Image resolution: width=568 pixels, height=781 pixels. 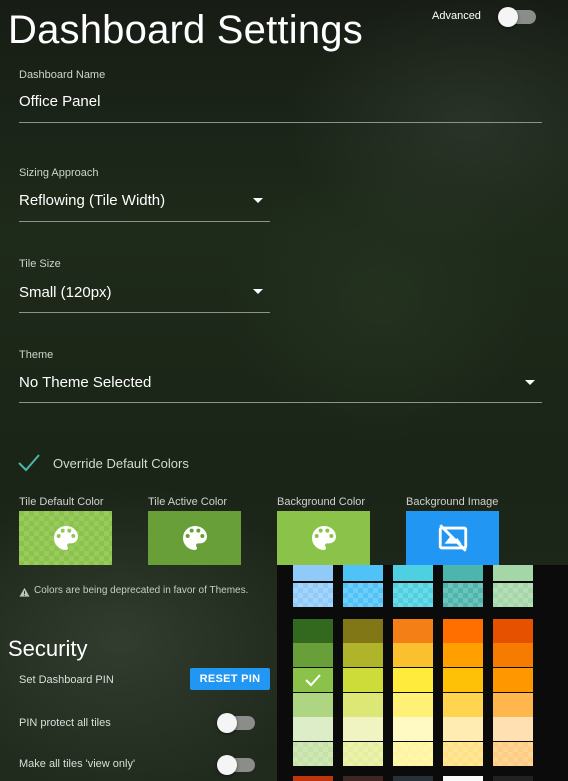 I want to click on set-pin-label: Set Dashboard PIN, so click(x=66, y=680).